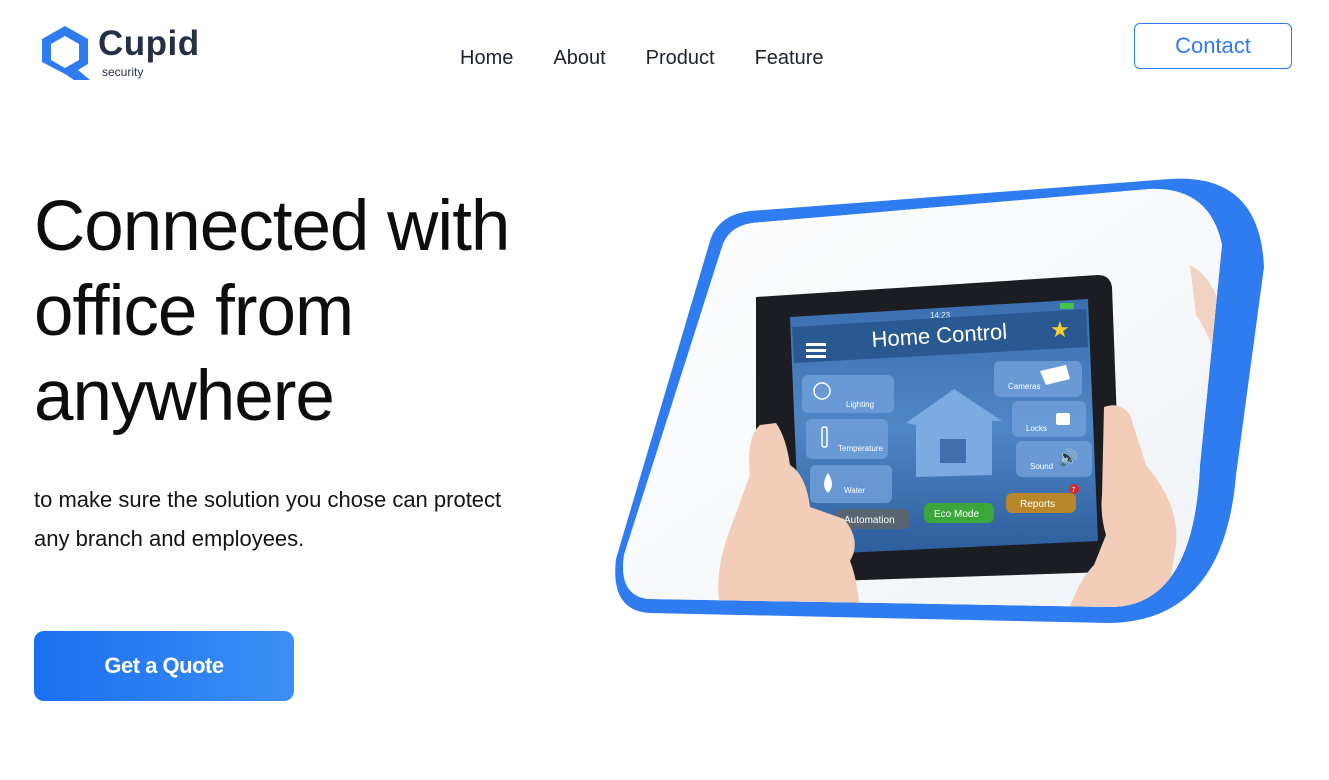 The height and width of the screenshot is (780, 1329). I want to click on hero-title-line: Connected with, so click(272, 226).